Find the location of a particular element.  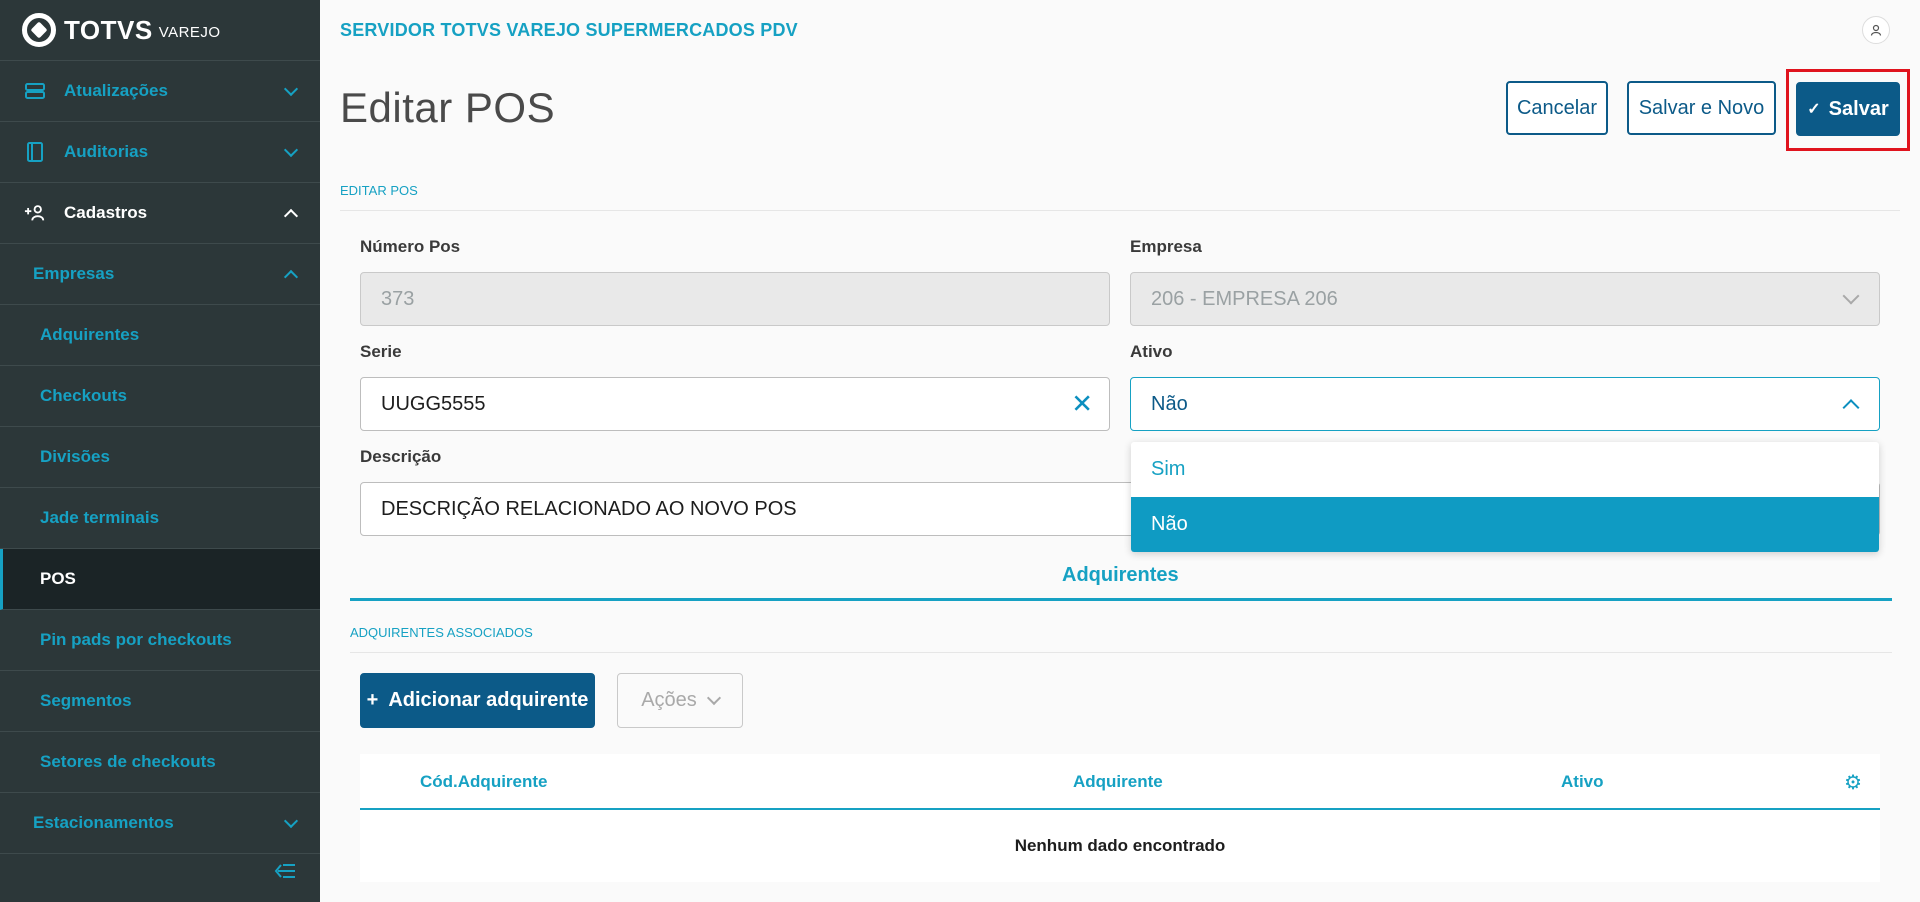

section-adquirentes-associados: ADQUIRENTES ASSOCIADOS is located at coordinates (441, 632).